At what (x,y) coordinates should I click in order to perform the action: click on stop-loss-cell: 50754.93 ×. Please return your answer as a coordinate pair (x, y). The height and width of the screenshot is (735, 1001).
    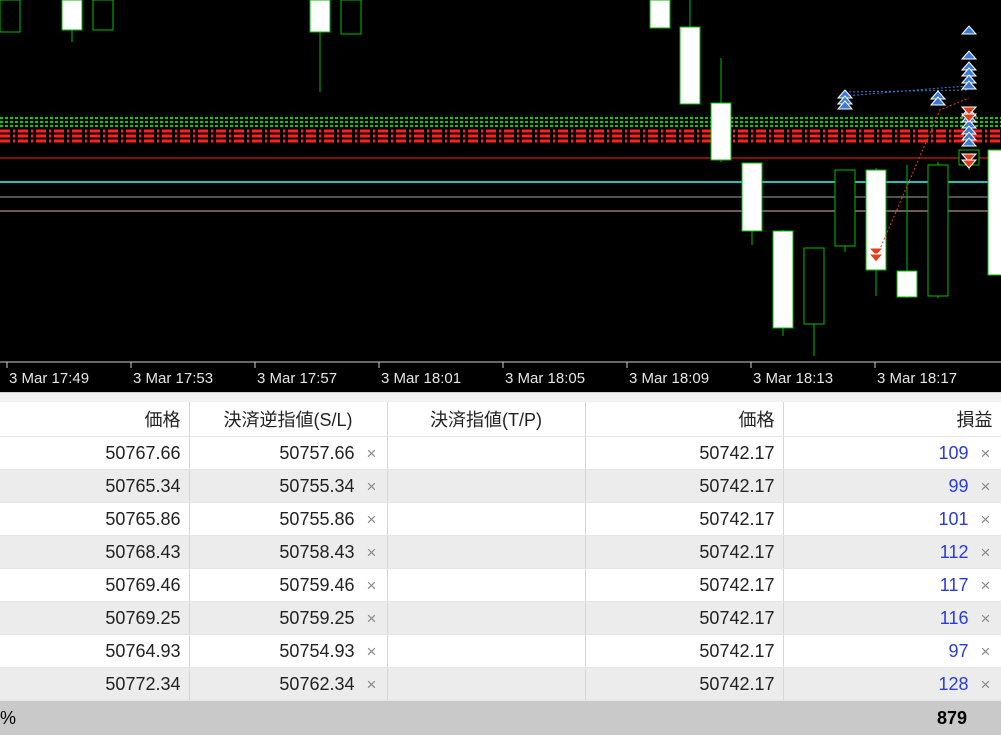
    Looking at the image, I should click on (288, 651).